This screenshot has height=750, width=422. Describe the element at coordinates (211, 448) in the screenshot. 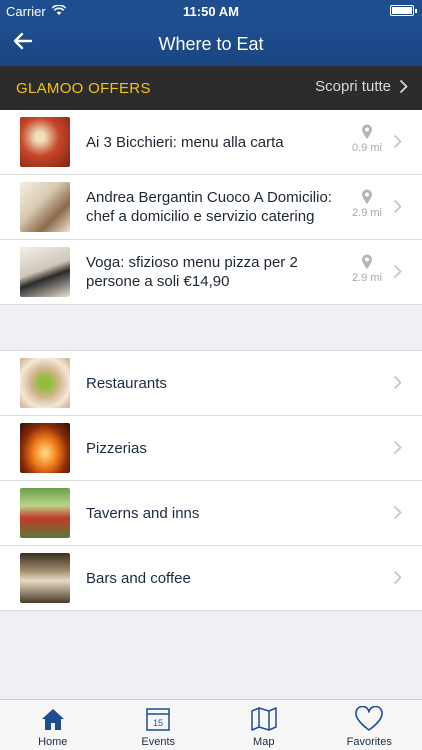

I see `category-item-pizzerias: Pizzerias` at that location.